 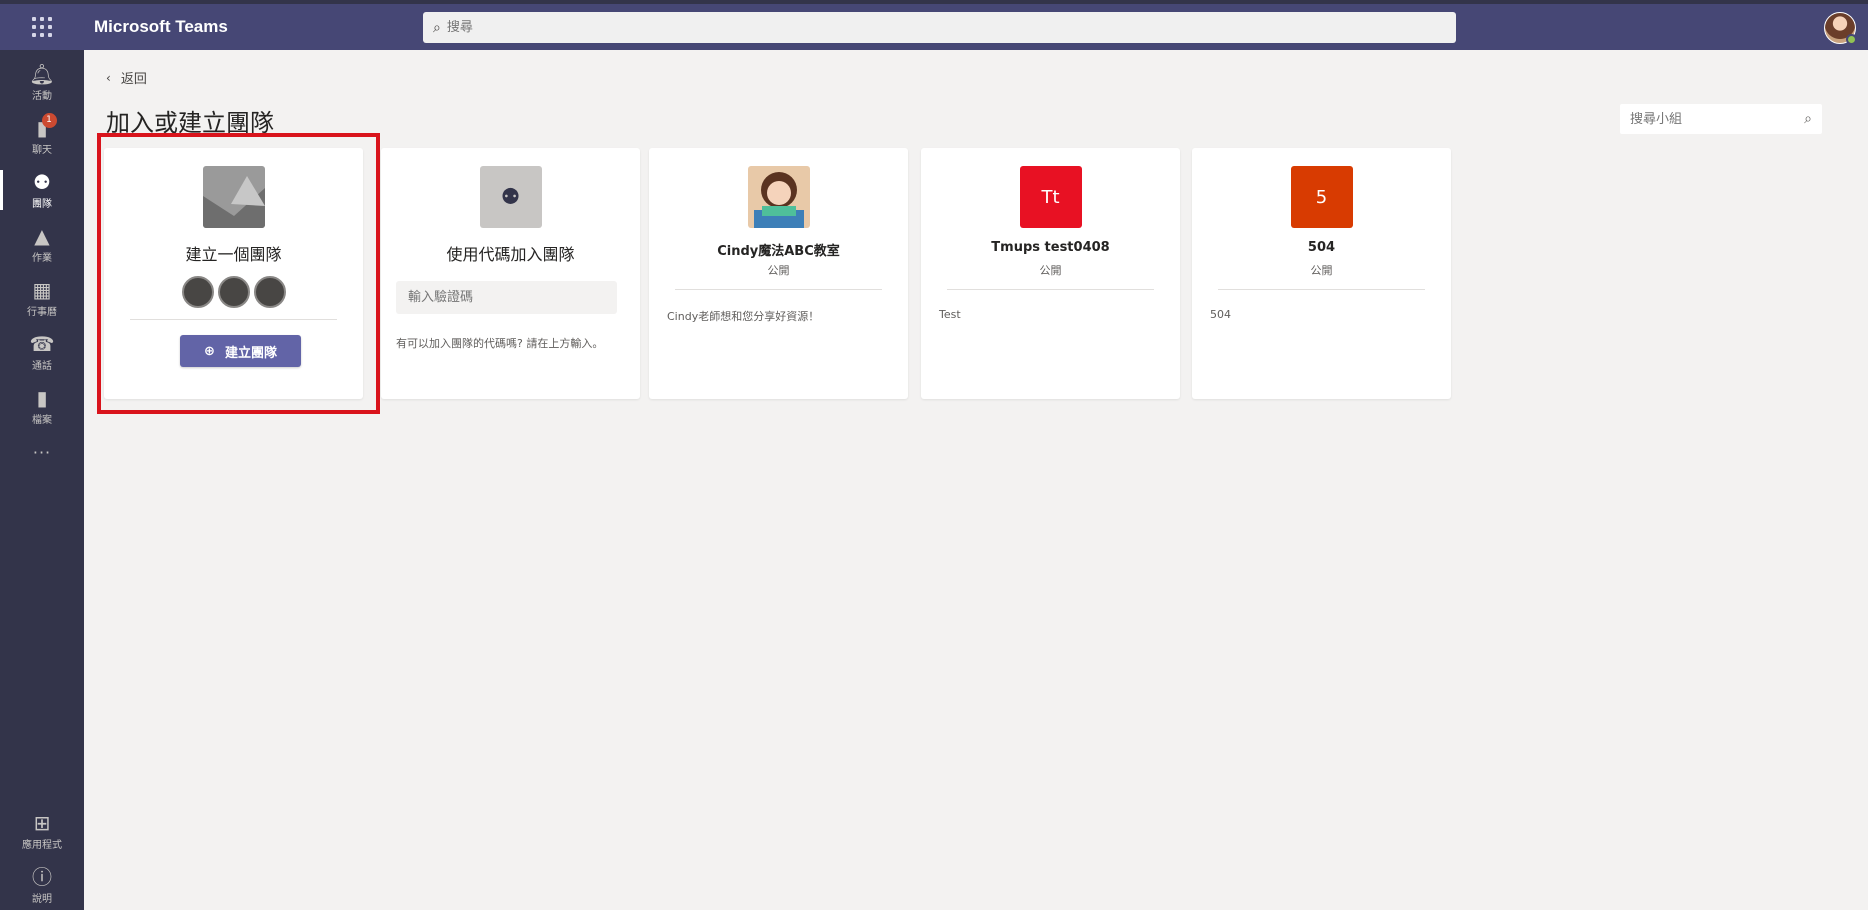 I want to click on chevron-left-icon: ‹, so click(x=108, y=77).